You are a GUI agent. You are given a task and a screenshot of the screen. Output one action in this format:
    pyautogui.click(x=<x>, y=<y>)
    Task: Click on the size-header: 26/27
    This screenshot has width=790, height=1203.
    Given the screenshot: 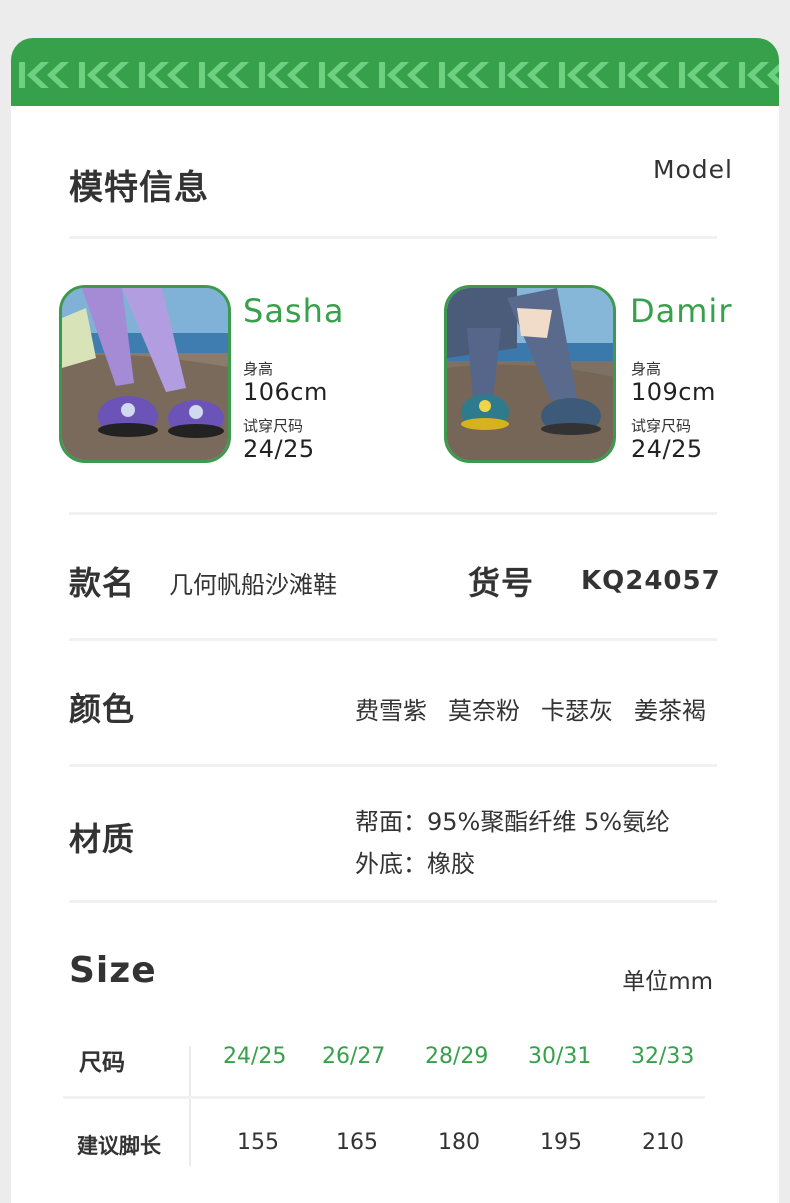 What is the action you would take?
    pyautogui.click(x=354, y=1056)
    